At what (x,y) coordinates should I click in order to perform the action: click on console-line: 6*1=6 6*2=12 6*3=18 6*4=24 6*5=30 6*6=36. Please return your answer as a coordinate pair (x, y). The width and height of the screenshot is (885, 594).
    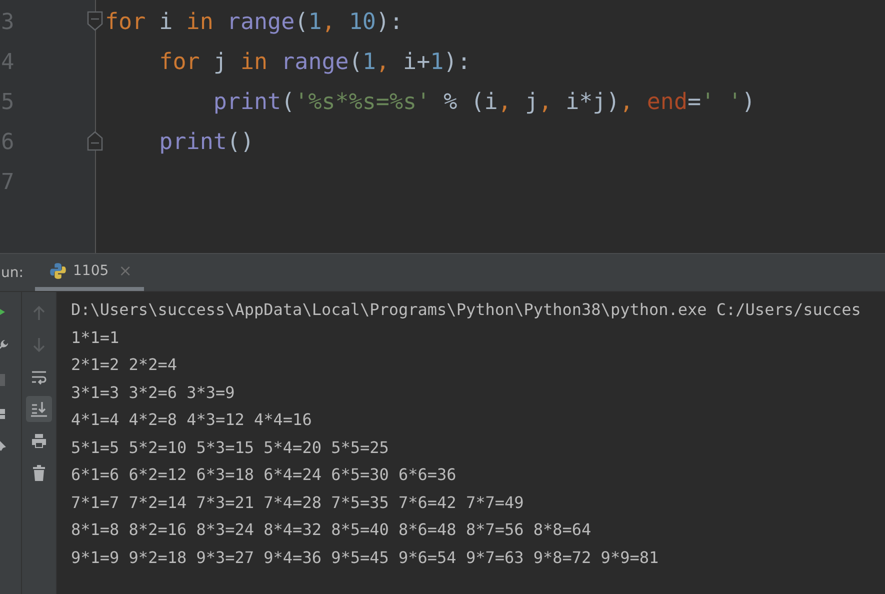
    Looking at the image, I should click on (264, 475).